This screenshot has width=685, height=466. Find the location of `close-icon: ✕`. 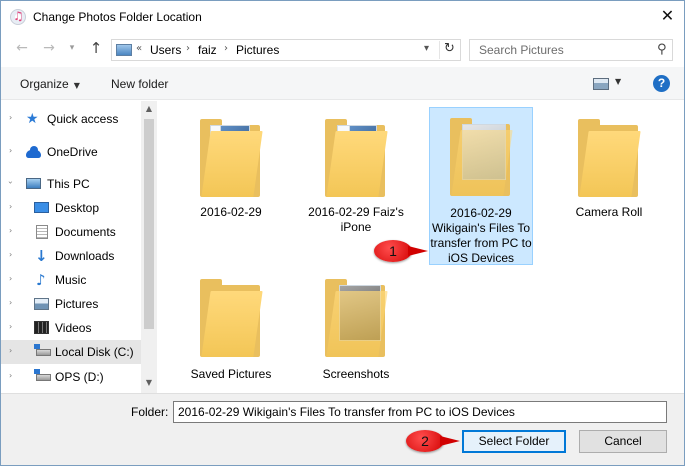

close-icon: ✕ is located at coordinates (667, 16).